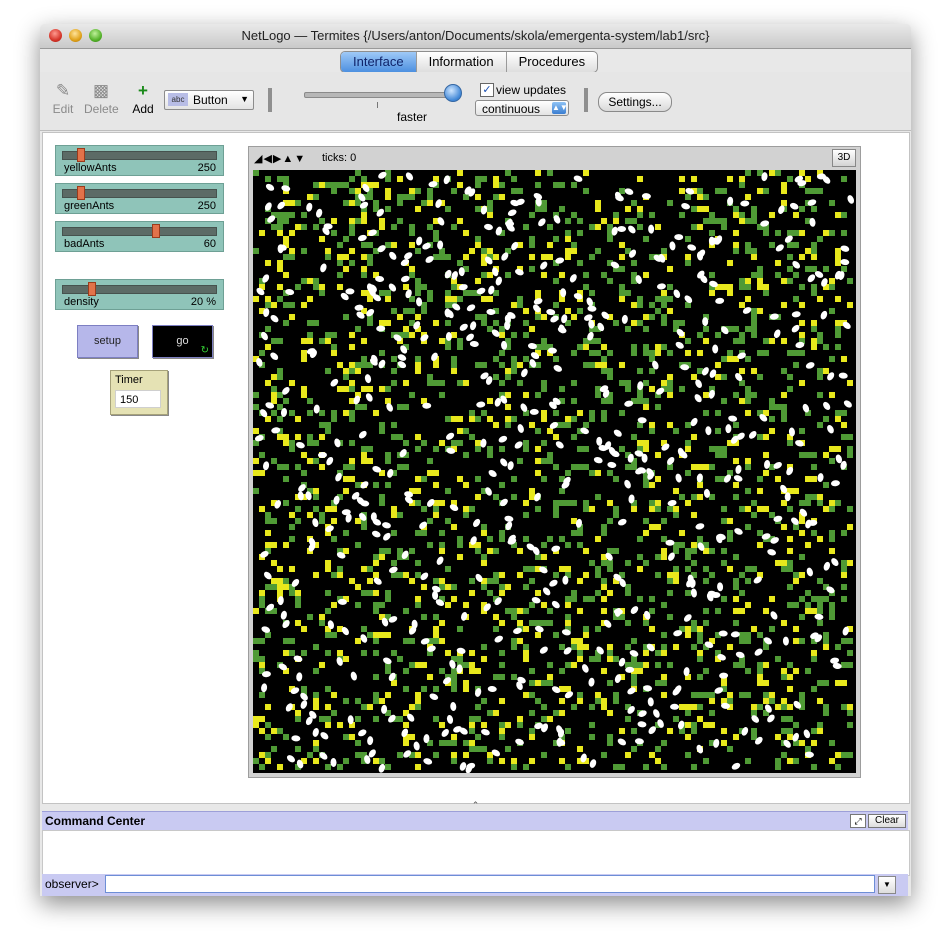  Describe the element at coordinates (139, 236) in the screenshot. I see `slider-badants: badAnts 60` at that location.